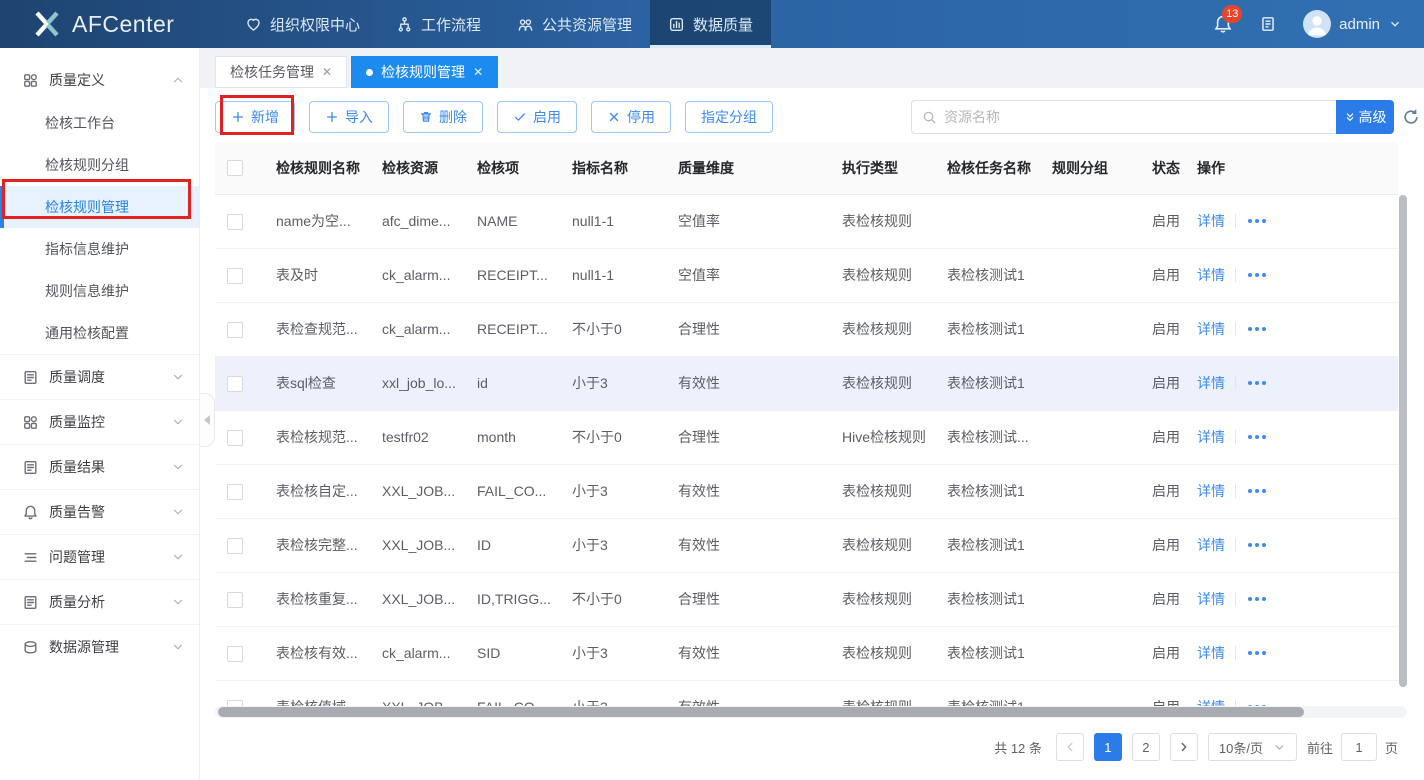 The image size is (1424, 780). I want to click on page-button-1: 1, so click(1107, 747).